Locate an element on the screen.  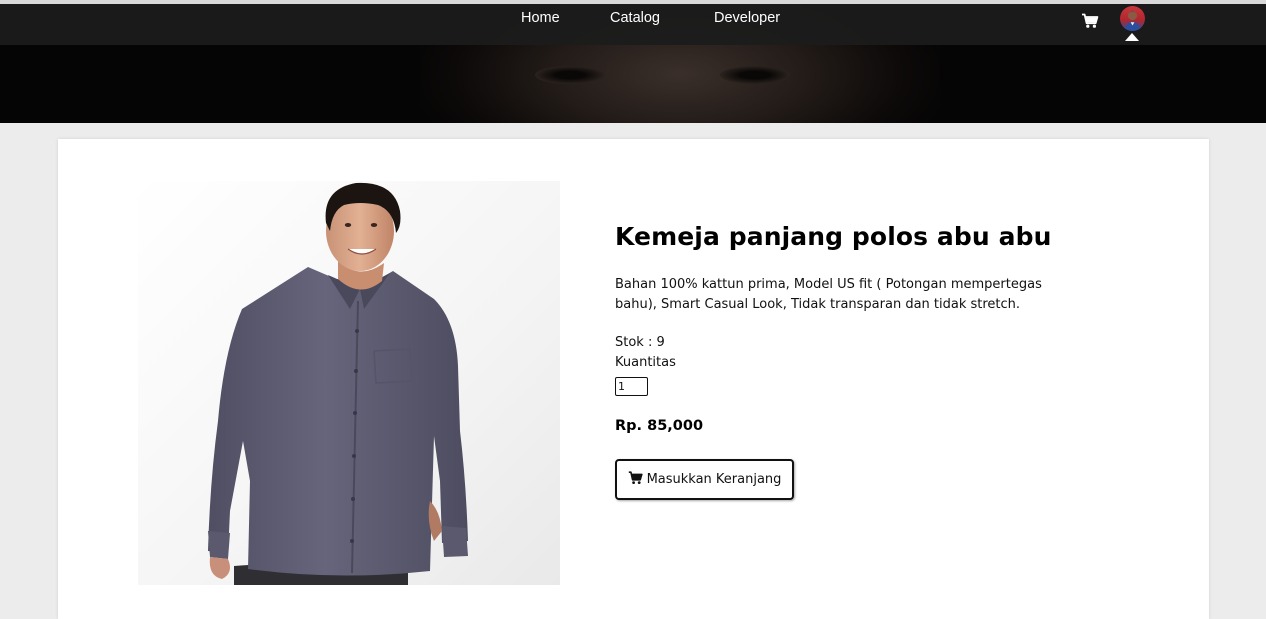
nav-catalog-link: Catalog is located at coordinates (635, 18).